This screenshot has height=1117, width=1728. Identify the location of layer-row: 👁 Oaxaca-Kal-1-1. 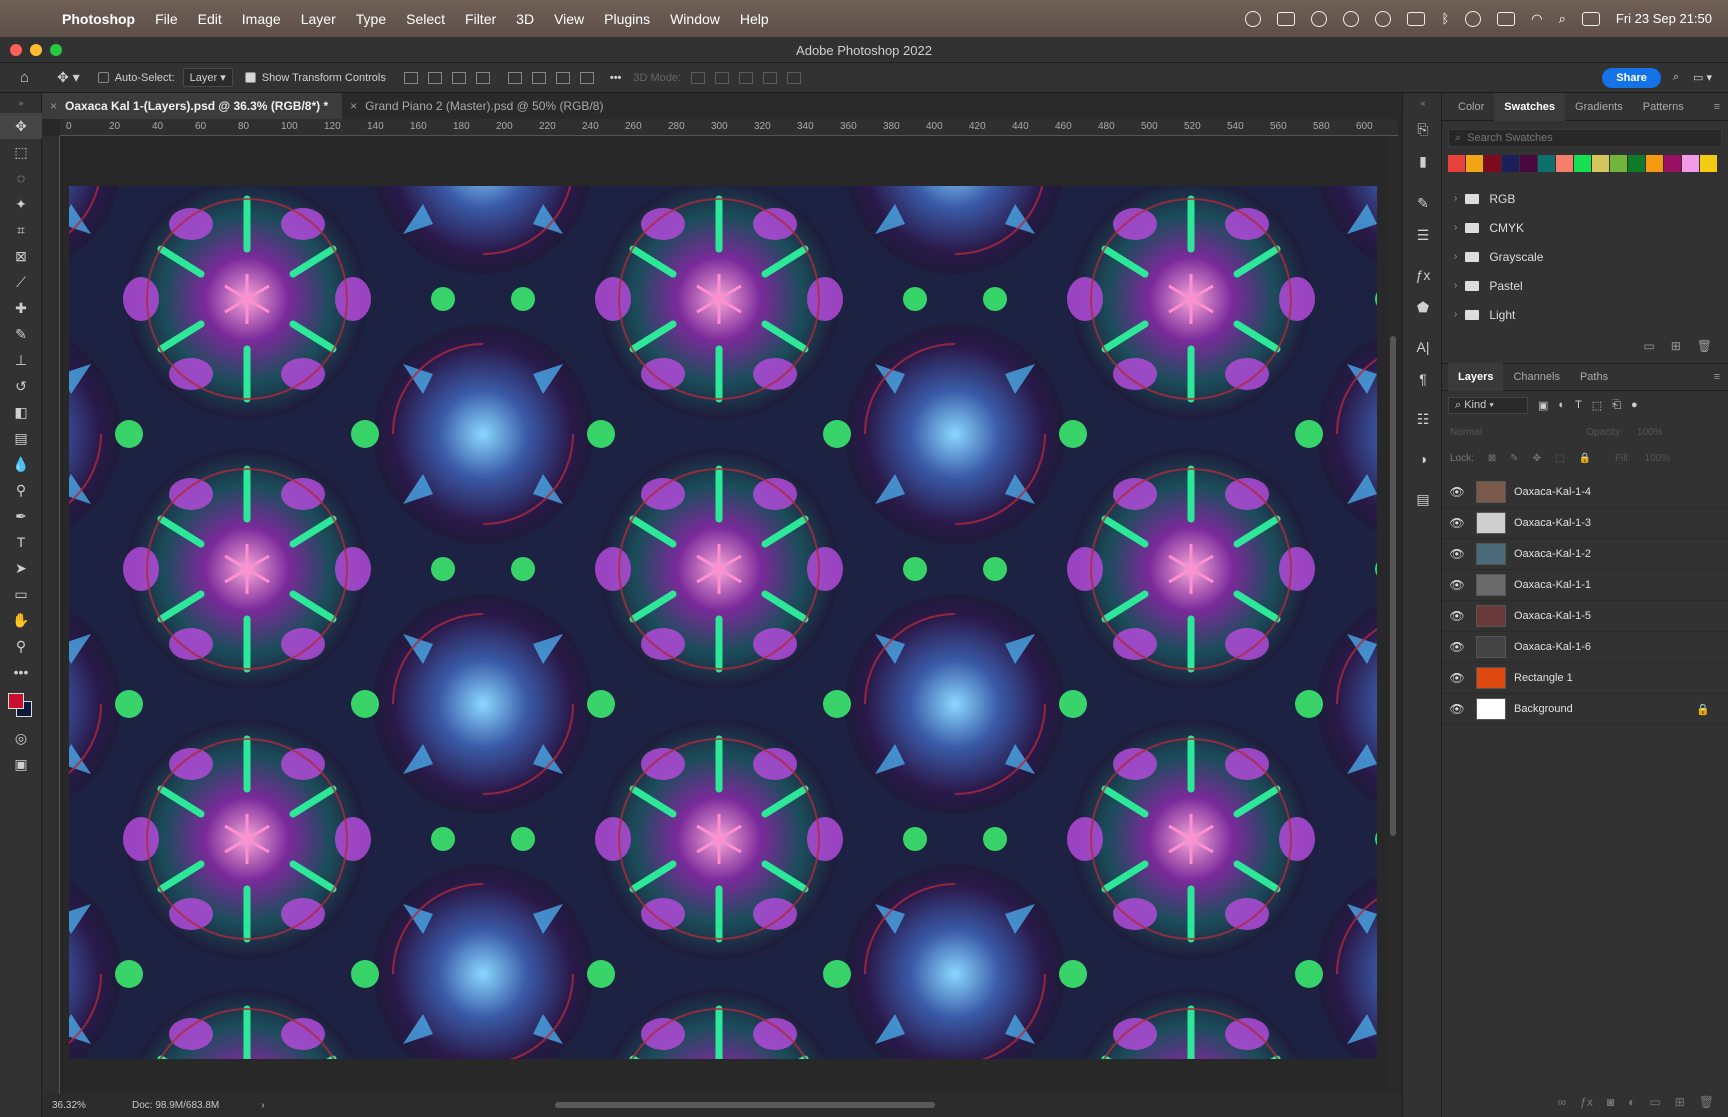
(1585, 585).